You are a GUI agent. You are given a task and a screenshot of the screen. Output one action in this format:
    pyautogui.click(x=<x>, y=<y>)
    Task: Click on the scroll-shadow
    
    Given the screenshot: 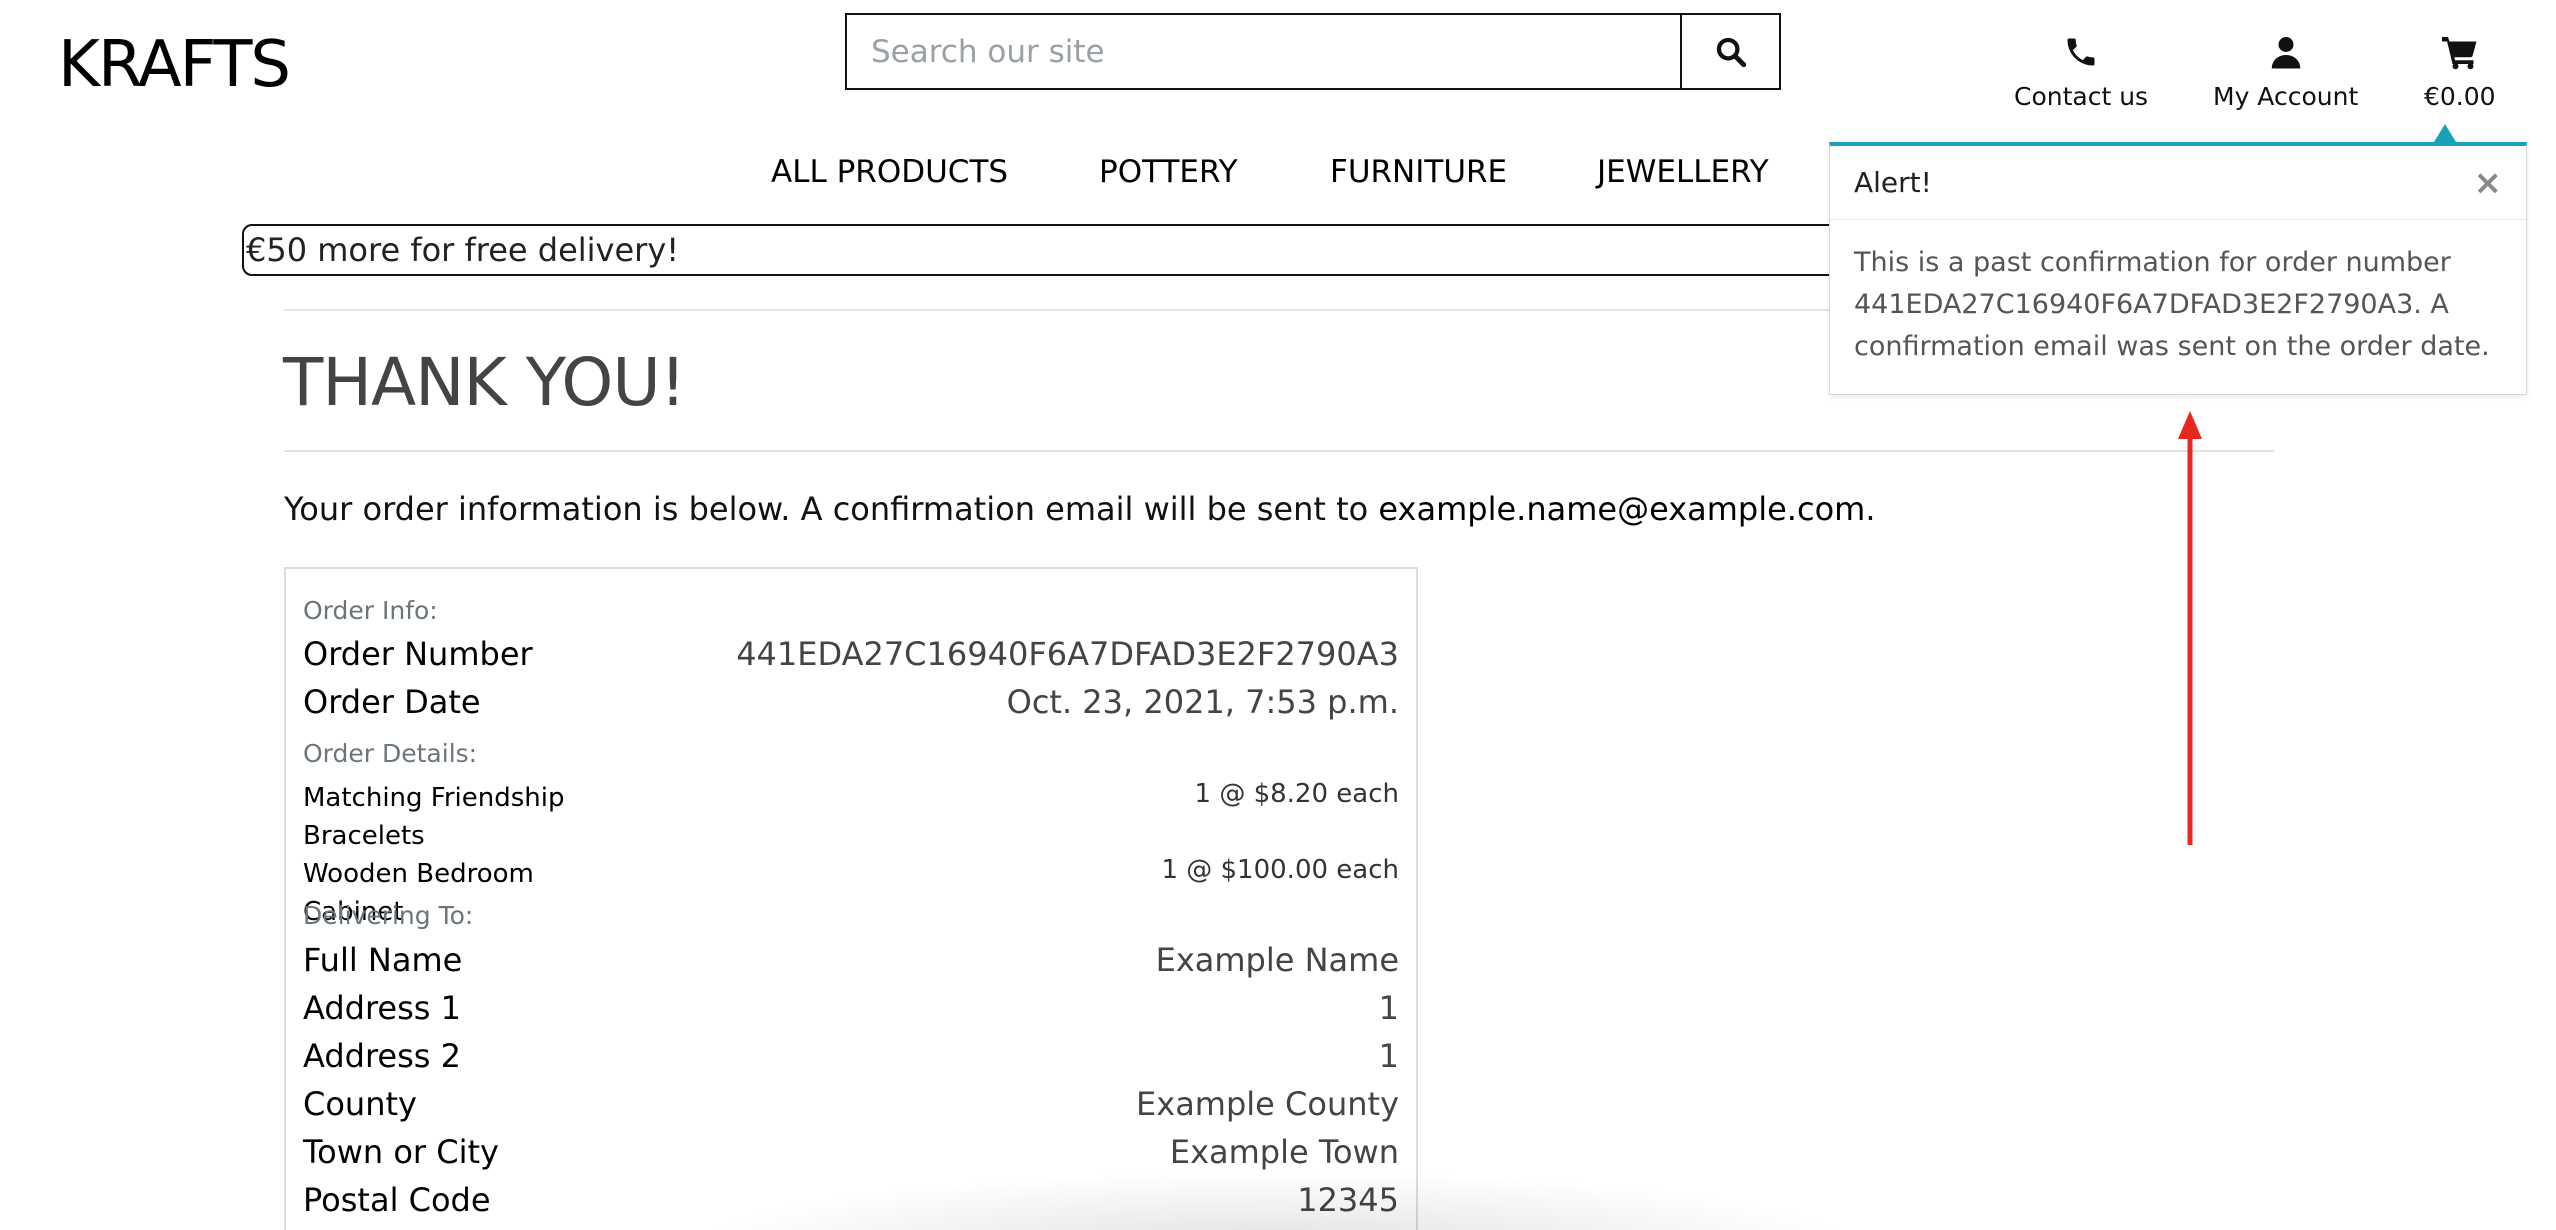 What is the action you would take?
    pyautogui.click(x=1275, y=1200)
    